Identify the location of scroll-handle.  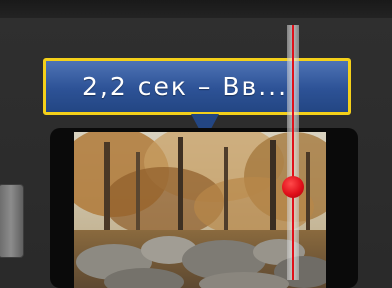
(12, 221).